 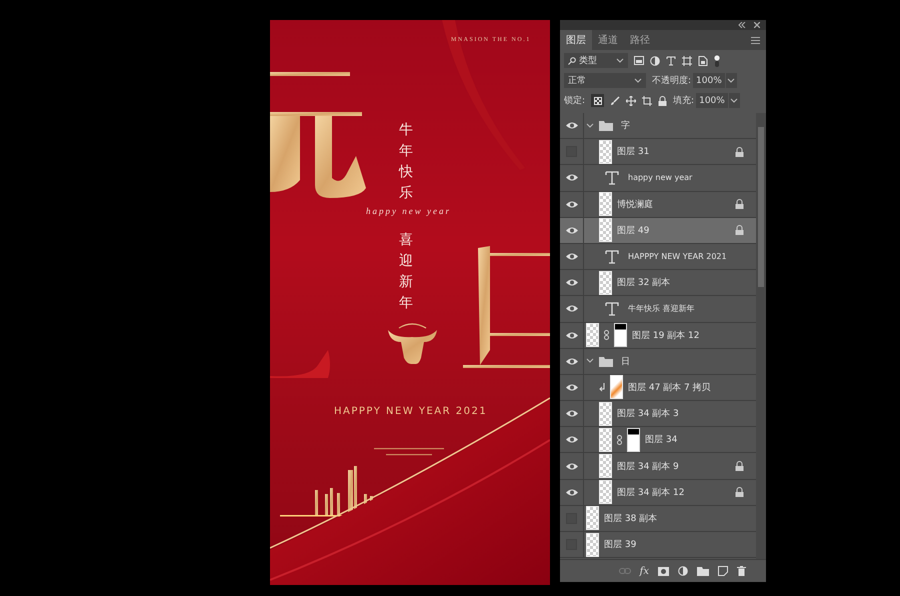 What do you see at coordinates (658, 466) in the screenshot?
I see `layer-row: 图层 34 副本 9` at bounding box center [658, 466].